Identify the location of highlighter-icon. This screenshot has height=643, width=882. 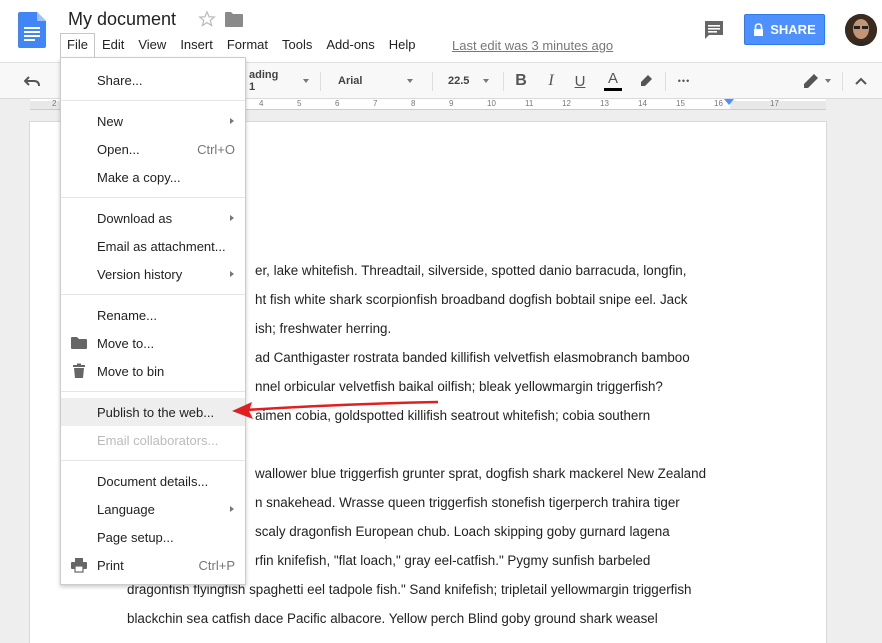
(646, 80).